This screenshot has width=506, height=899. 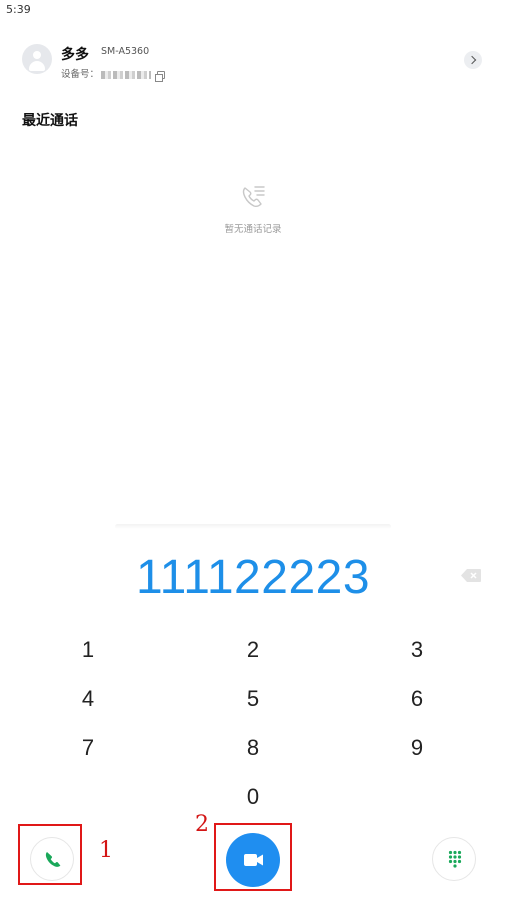 I want to click on device-card: 多多 SM-A5360 设备号：, so click(x=253, y=63).